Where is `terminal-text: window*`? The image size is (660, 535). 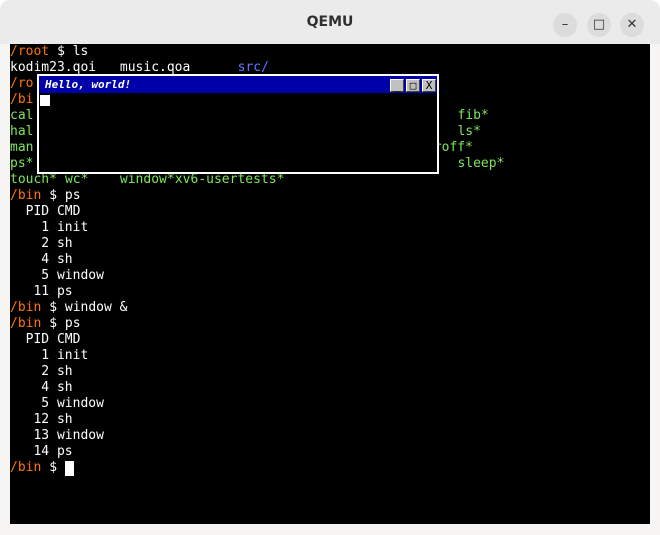
terminal-text: window* is located at coordinates (147, 179).